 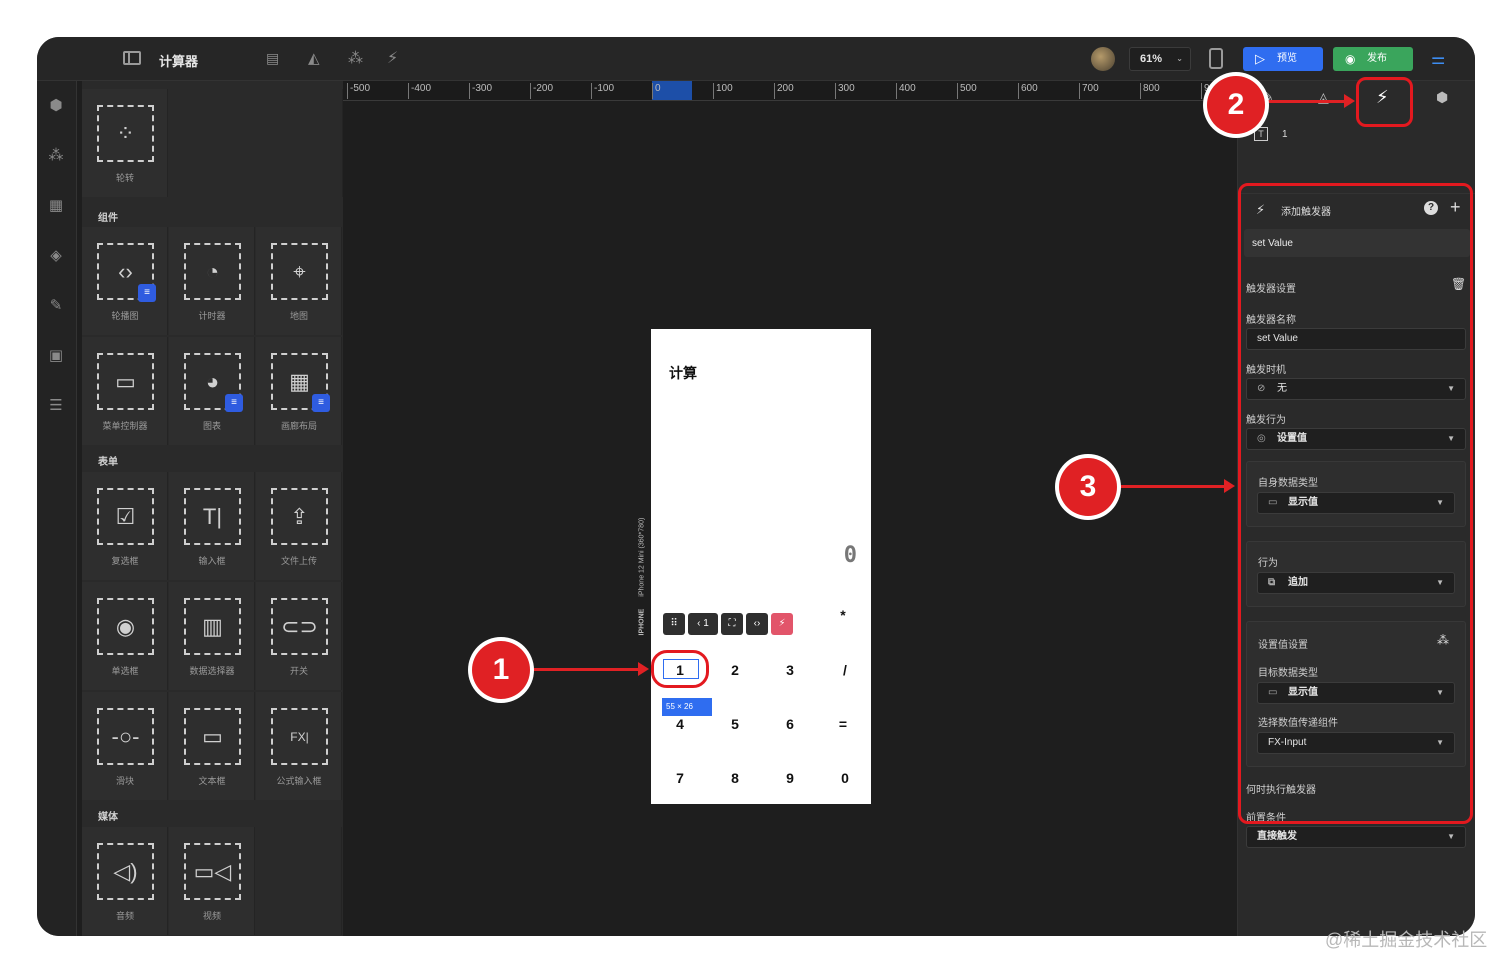 What do you see at coordinates (125, 426) in the screenshot?
I see `item-label: 菜单控制器` at bounding box center [125, 426].